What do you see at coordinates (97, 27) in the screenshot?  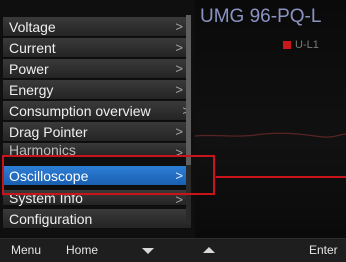 I see `menu-item-voltage: Voltage >` at bounding box center [97, 27].